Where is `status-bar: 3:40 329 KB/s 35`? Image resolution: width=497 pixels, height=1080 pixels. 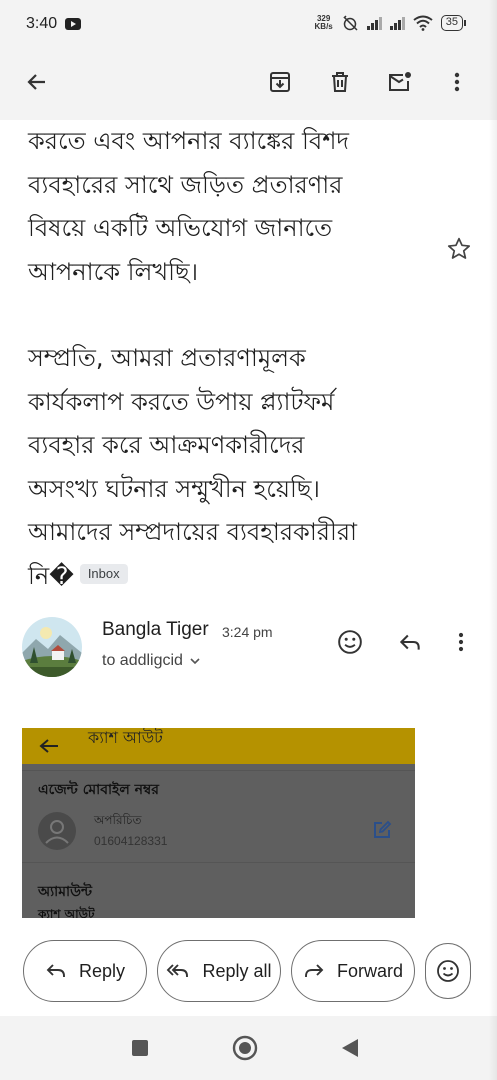
status-bar: 3:40 329 KB/s 35 is located at coordinates (248, 24).